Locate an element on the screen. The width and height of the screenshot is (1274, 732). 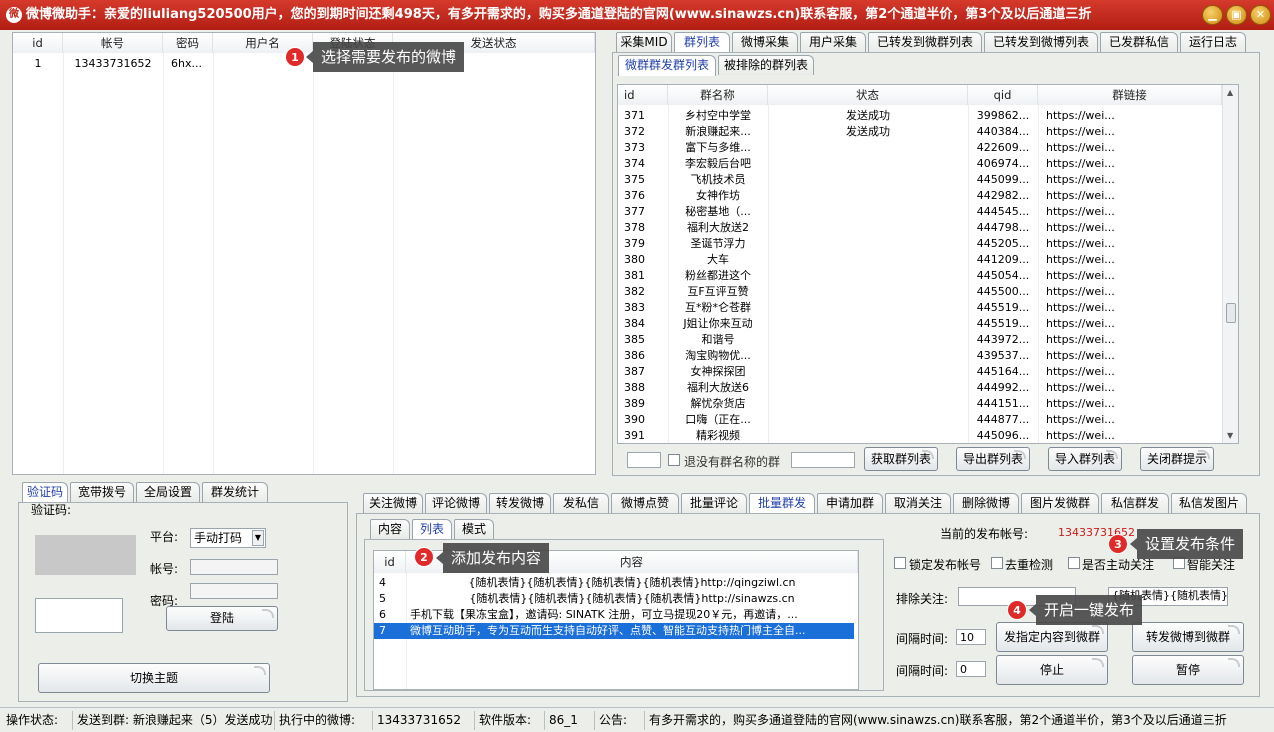
tab-run-log: 运行日志 is located at coordinates (1213, 42).